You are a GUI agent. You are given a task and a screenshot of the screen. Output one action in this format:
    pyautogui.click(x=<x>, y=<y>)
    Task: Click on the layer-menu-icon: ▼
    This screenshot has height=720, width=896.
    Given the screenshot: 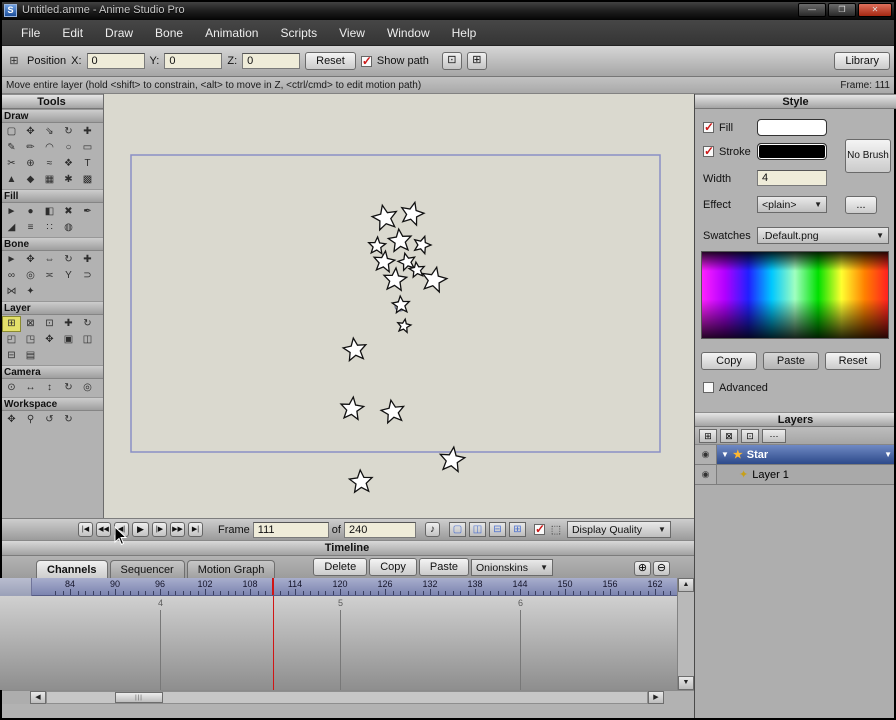 What is the action you would take?
    pyautogui.click(x=888, y=454)
    